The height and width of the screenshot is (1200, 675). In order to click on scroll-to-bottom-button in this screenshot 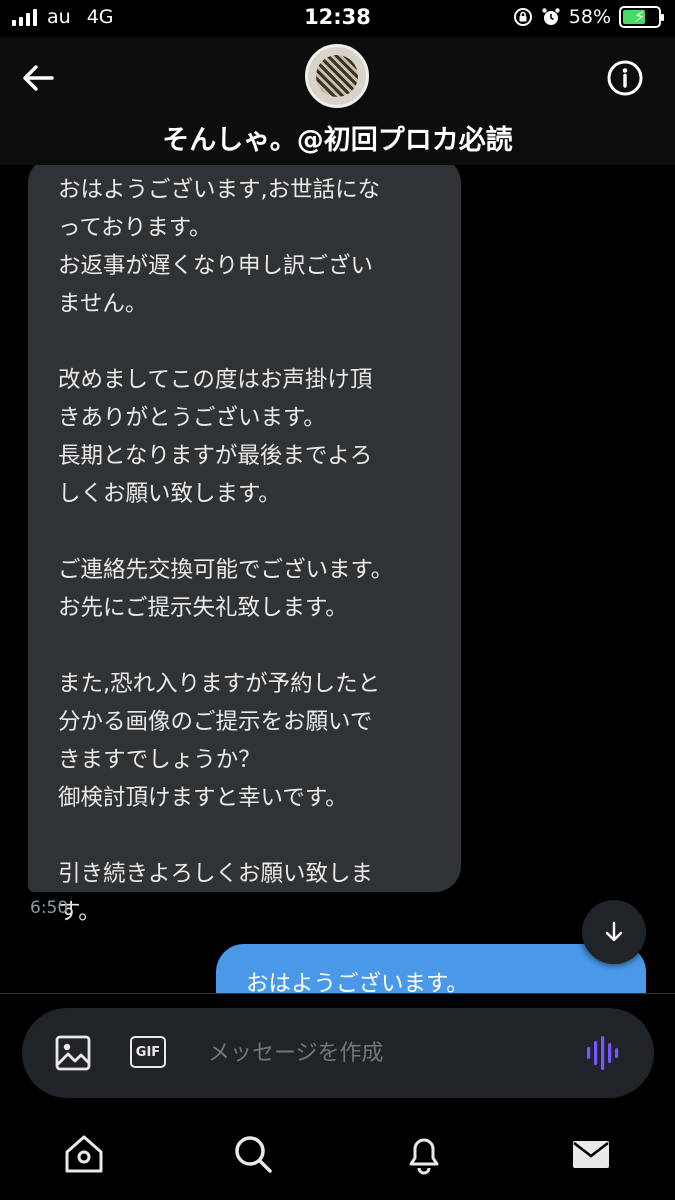, I will do `click(614, 932)`.